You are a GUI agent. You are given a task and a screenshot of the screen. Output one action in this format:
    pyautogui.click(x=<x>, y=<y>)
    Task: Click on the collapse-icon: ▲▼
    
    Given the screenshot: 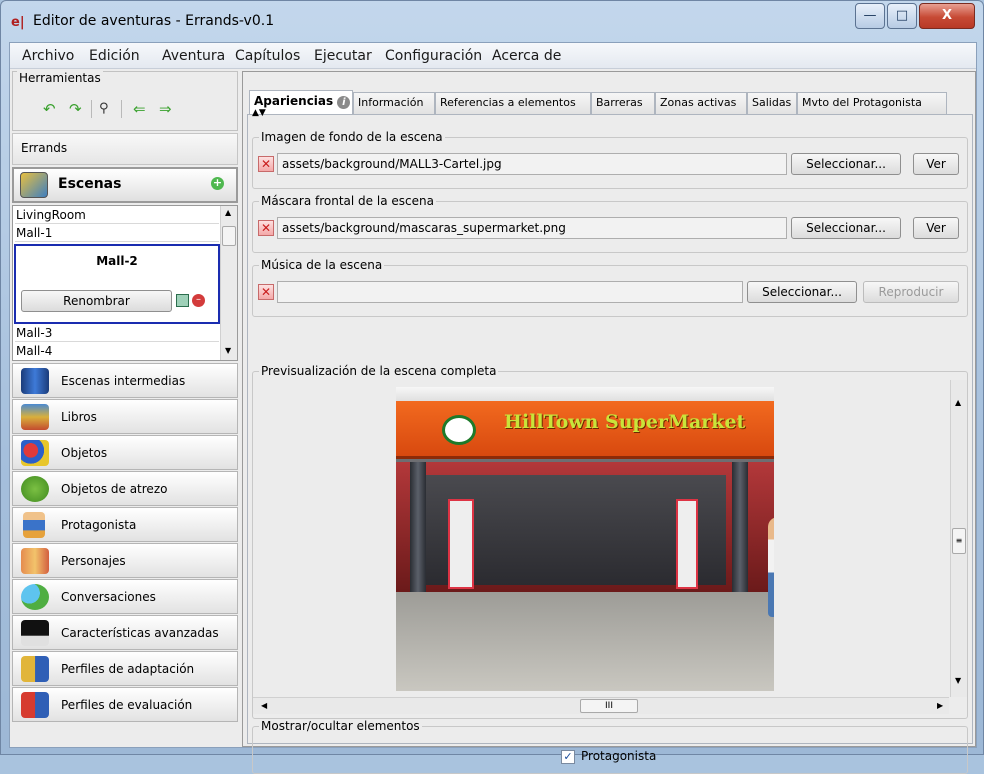 What is the action you would take?
    pyautogui.click(x=259, y=113)
    